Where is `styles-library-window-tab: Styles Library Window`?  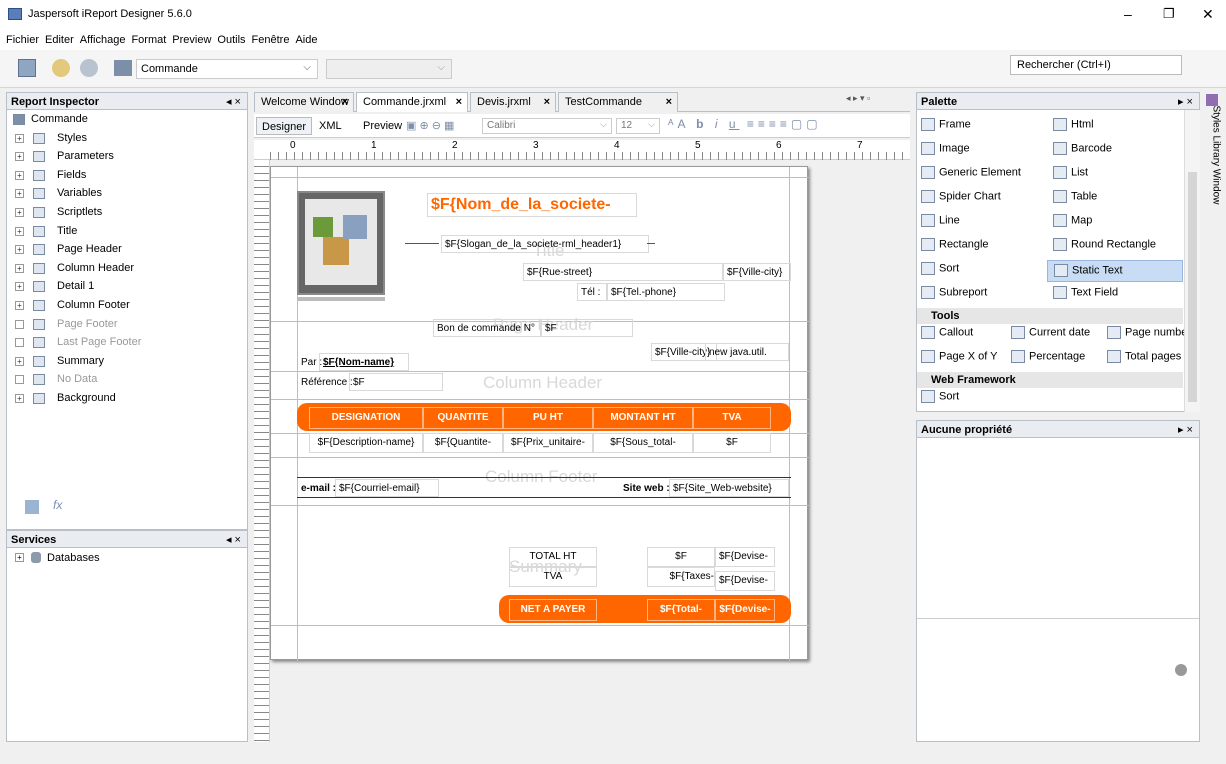
styles-library-window-tab: Styles Library Window is located at coordinates (1213, 184).